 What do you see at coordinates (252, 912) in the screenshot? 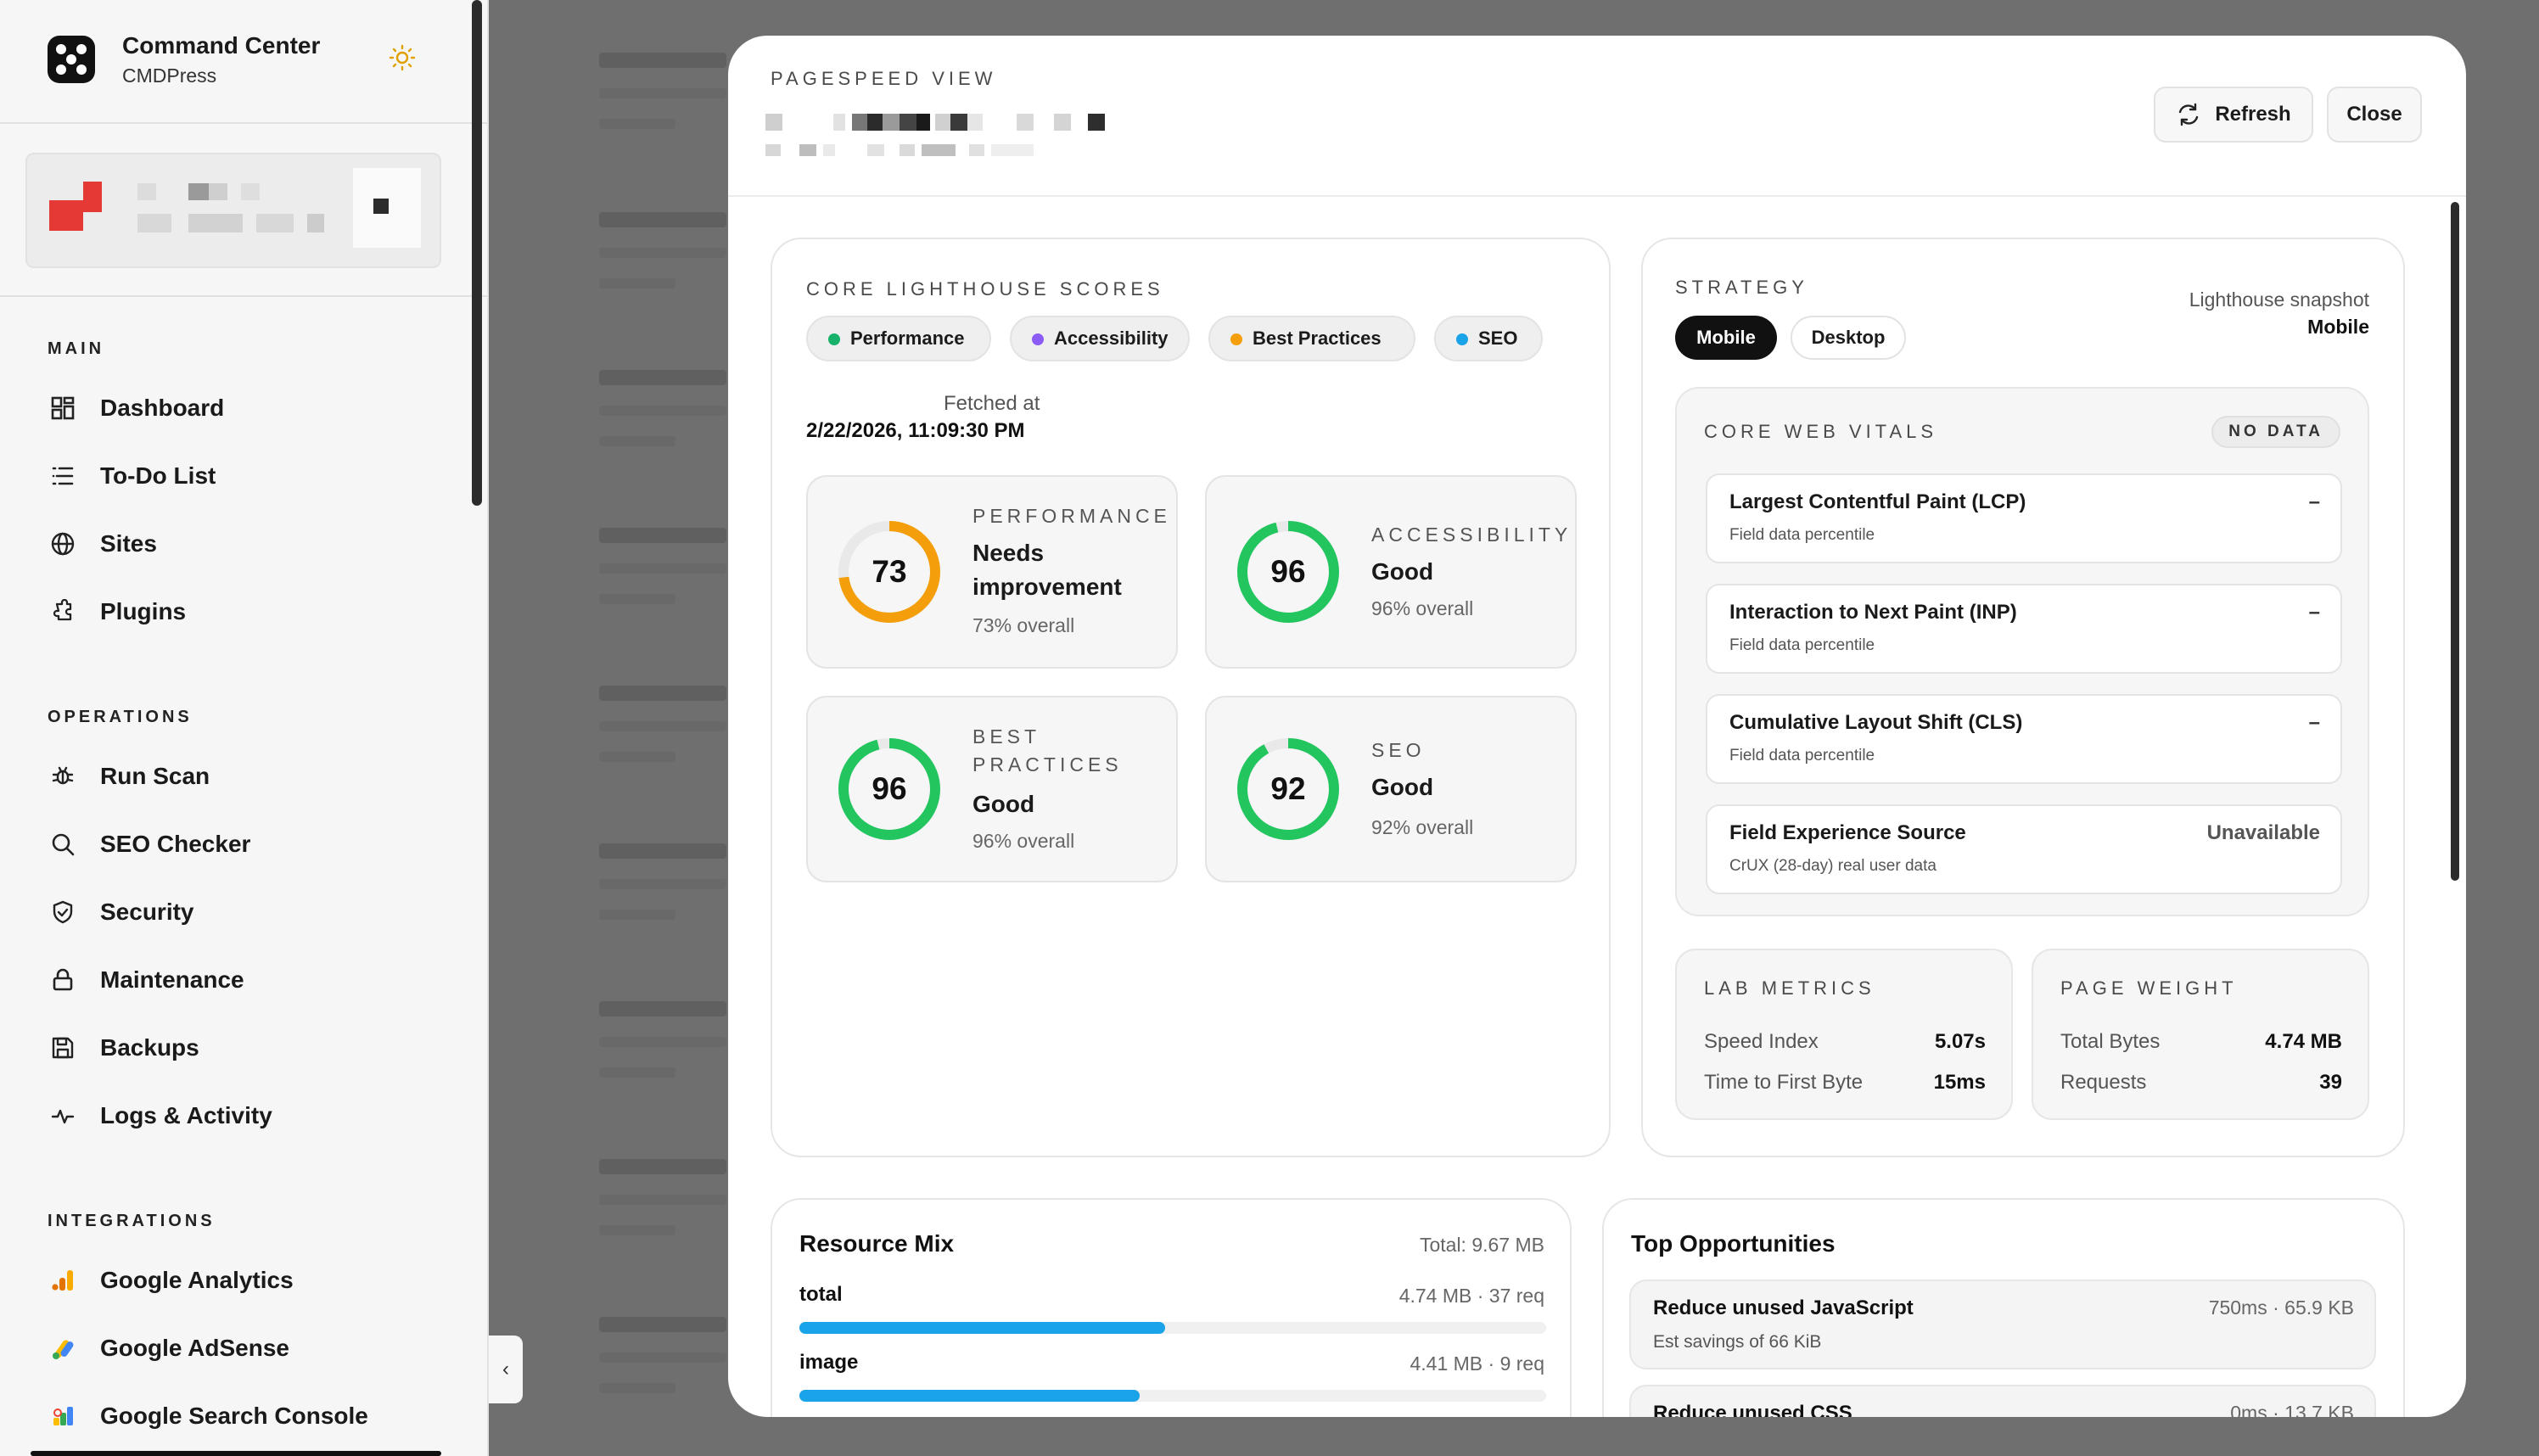
I see `sidebar-item-security: Security` at bounding box center [252, 912].